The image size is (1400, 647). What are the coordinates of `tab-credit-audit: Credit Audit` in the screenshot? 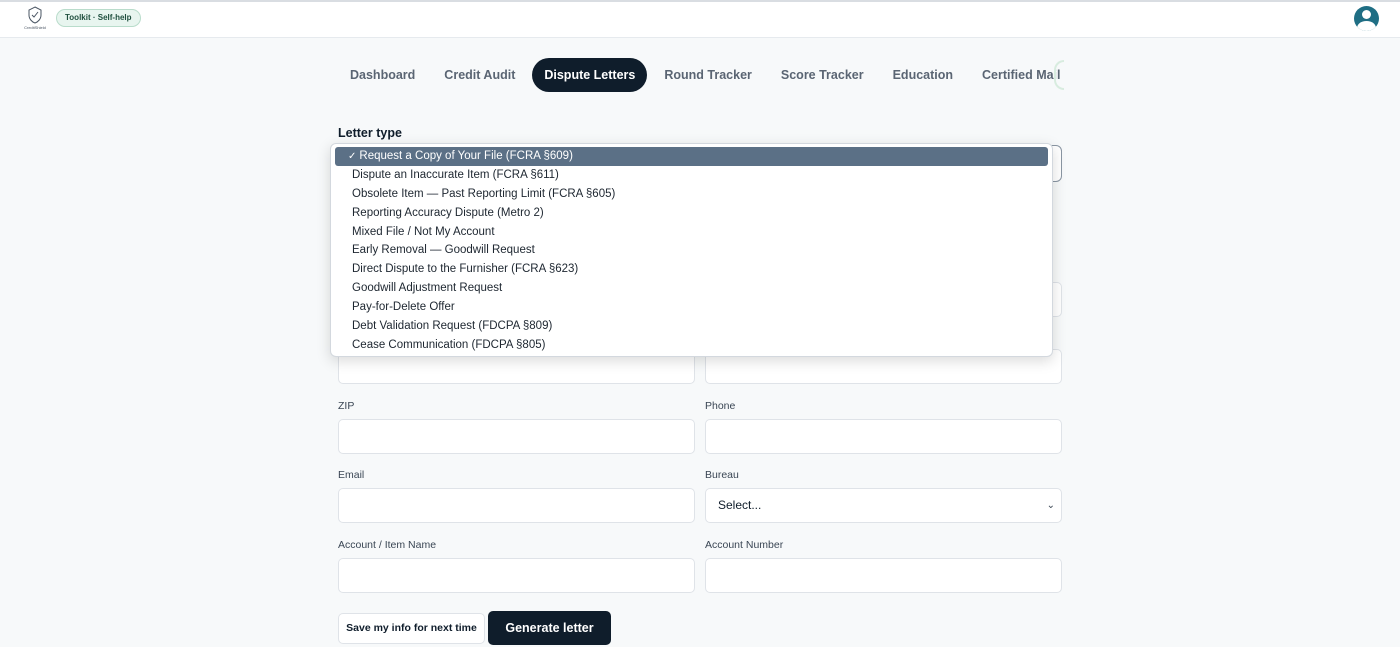 It's located at (479, 75).